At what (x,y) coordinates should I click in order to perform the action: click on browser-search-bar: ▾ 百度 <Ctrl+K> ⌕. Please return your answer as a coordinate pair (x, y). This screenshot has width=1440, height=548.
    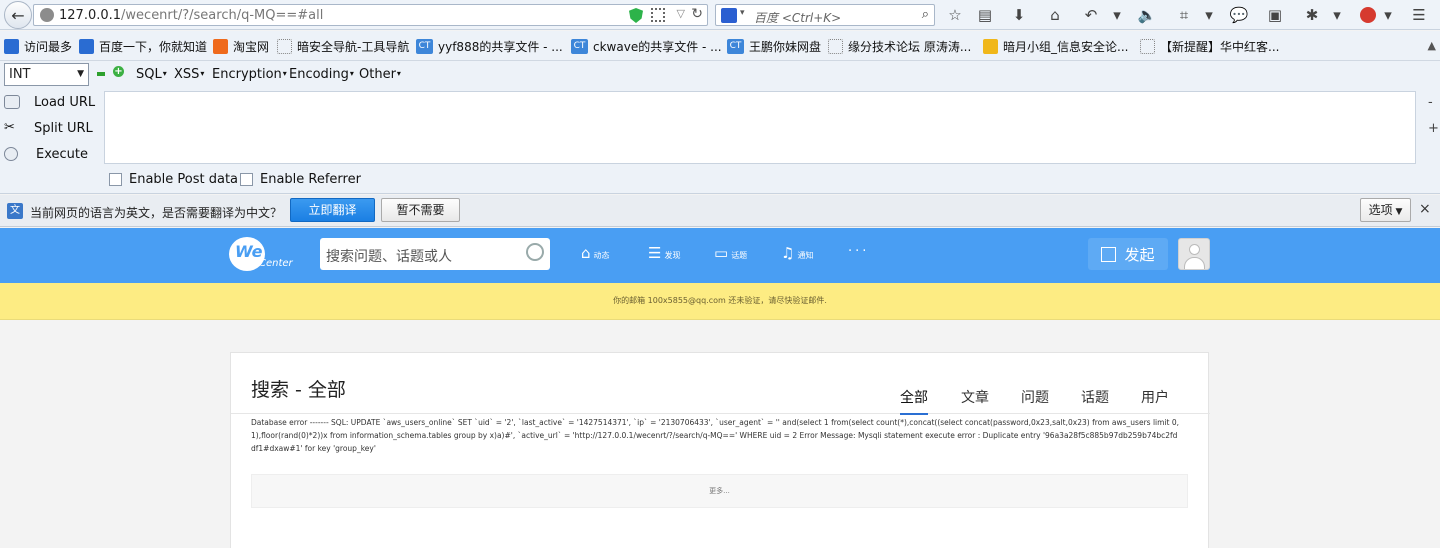
    Looking at the image, I should click on (825, 15).